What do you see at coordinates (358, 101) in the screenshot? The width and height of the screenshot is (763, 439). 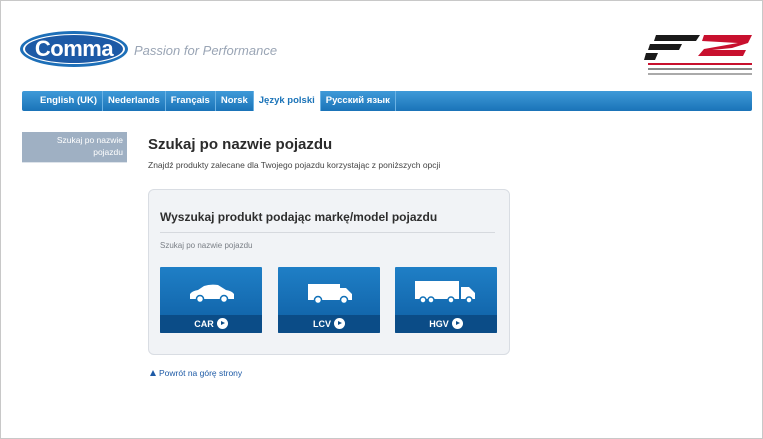 I see `nav-russian: Русский язык` at bounding box center [358, 101].